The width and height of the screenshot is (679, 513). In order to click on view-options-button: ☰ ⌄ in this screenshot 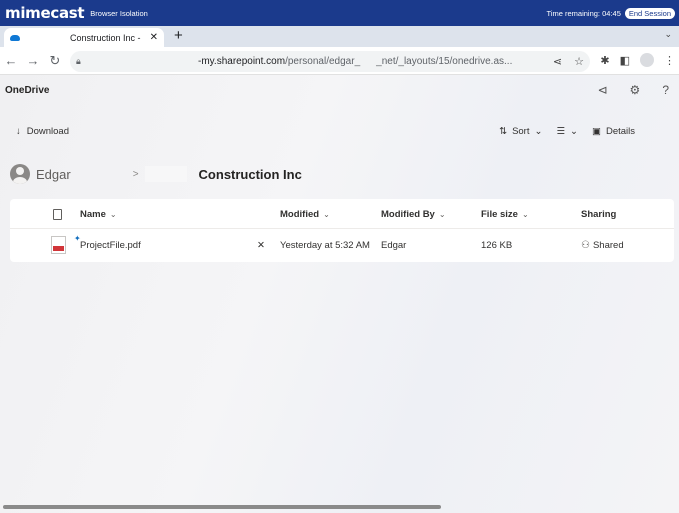, I will do `click(567, 131)`.